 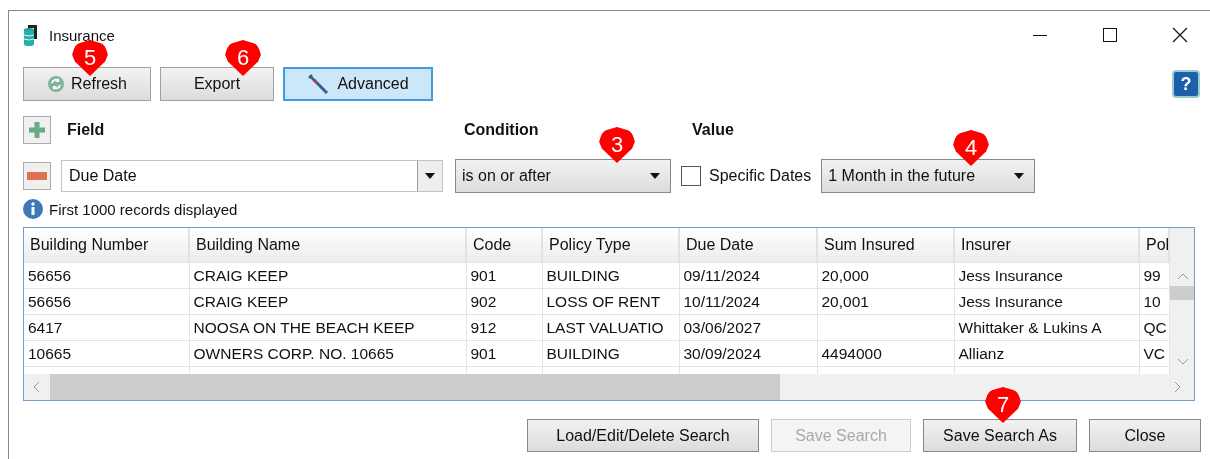 What do you see at coordinates (748, 301) in the screenshot?
I see `table-cell: 10/11/2024` at bounding box center [748, 301].